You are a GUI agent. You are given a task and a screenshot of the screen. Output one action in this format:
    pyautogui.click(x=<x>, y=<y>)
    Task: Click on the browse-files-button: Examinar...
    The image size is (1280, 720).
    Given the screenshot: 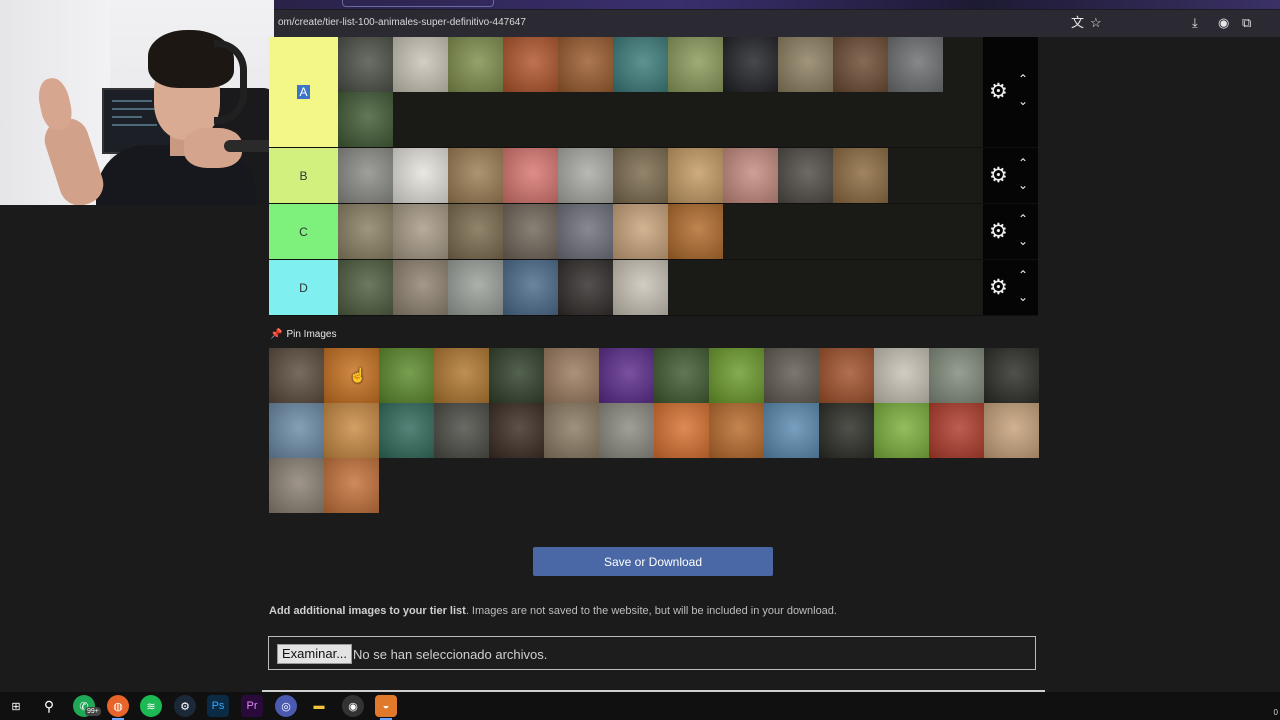 What is the action you would take?
    pyautogui.click(x=315, y=654)
    